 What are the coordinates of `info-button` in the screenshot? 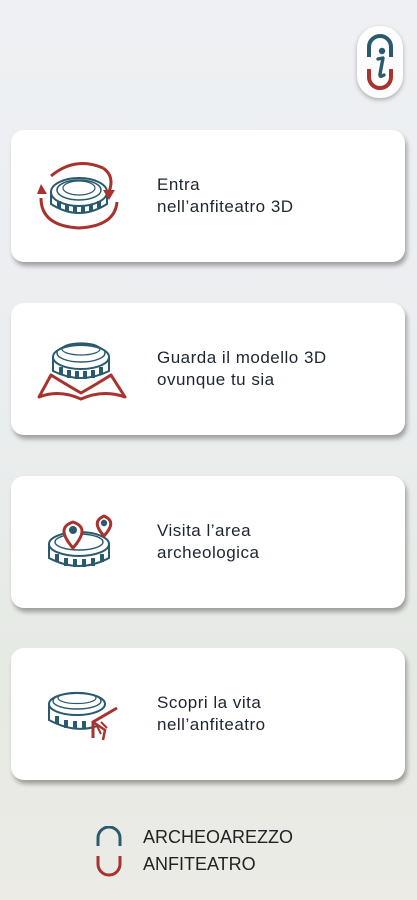 It's located at (380, 62).